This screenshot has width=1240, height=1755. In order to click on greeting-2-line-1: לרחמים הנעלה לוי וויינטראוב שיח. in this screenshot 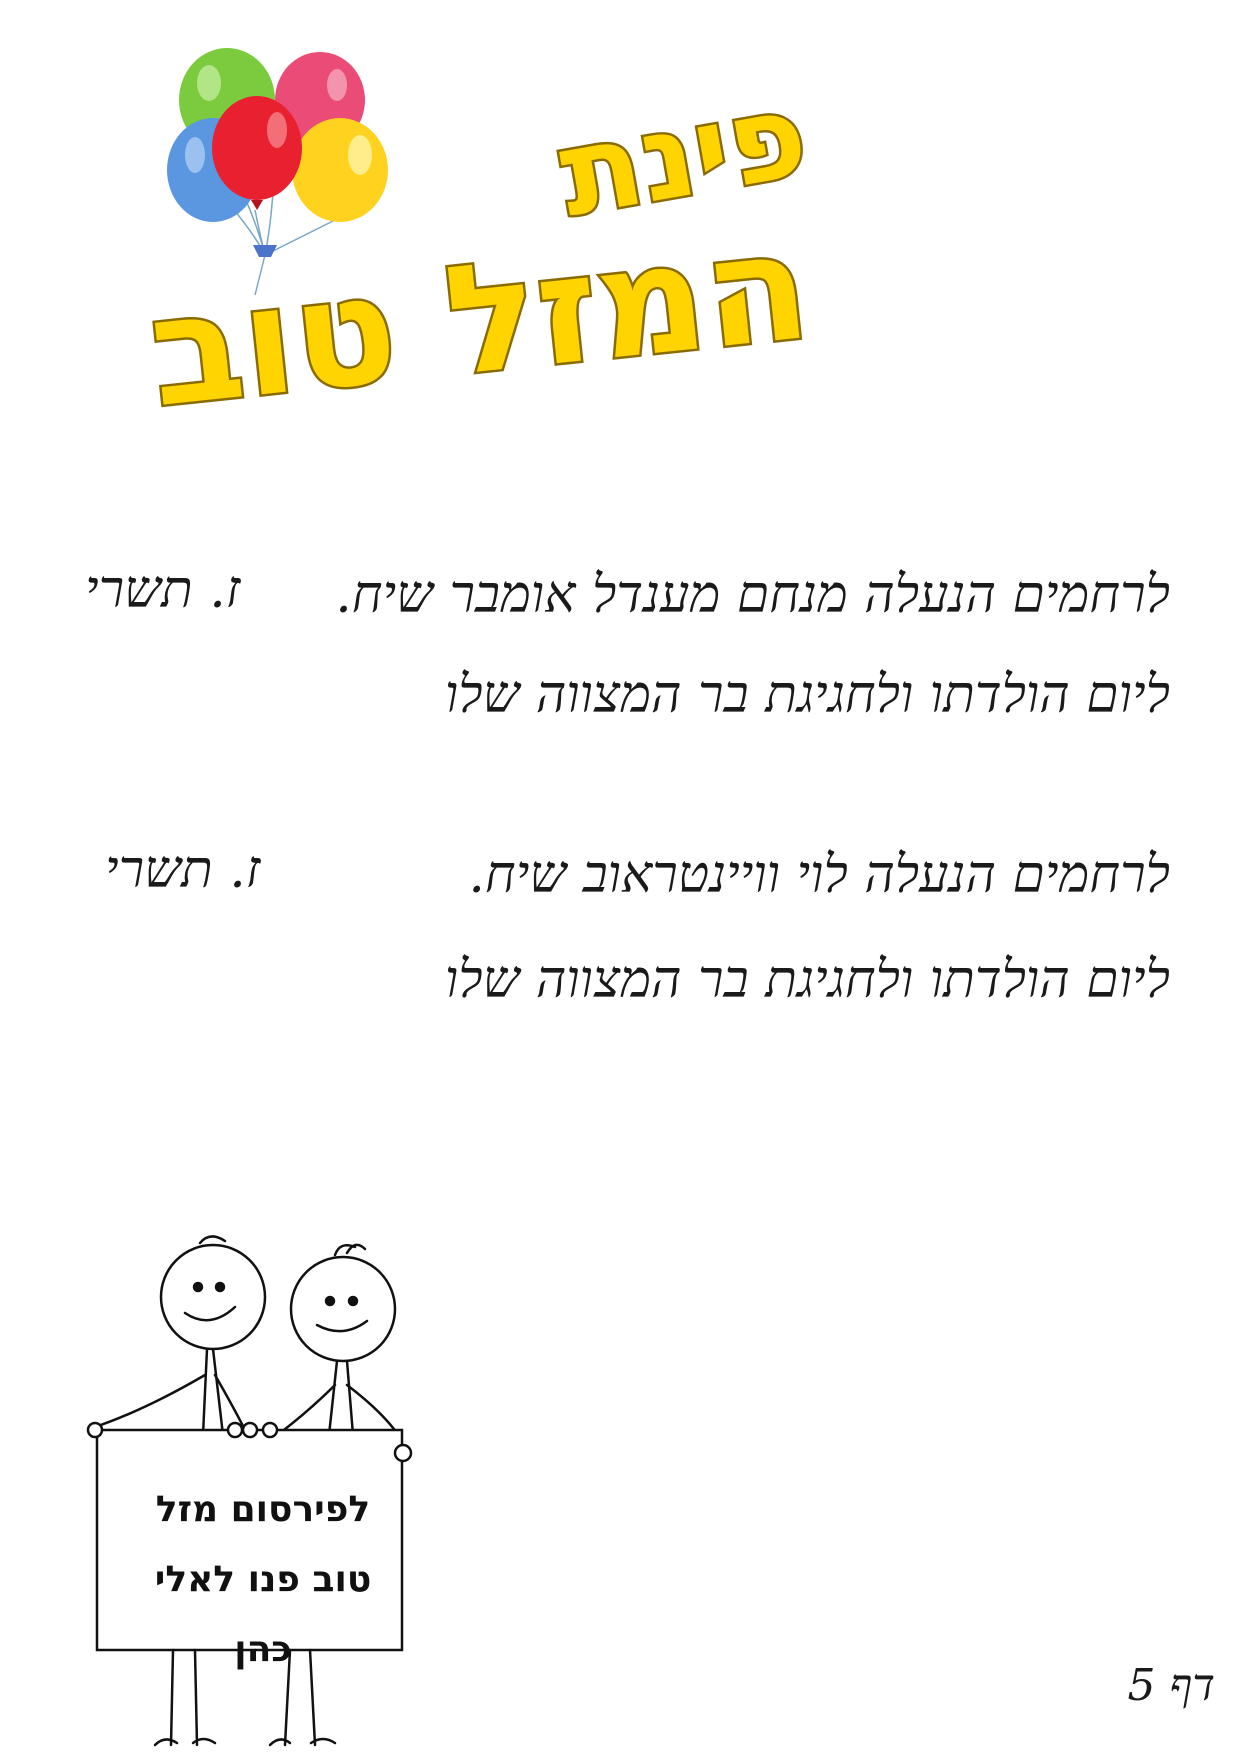, I will do `click(819, 875)`.